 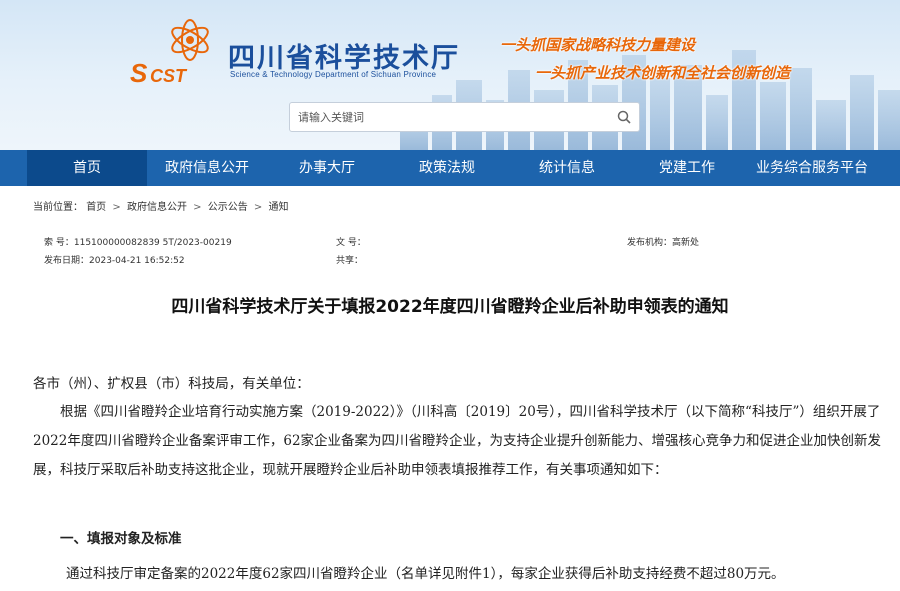 I want to click on search-input, so click(x=460, y=117).